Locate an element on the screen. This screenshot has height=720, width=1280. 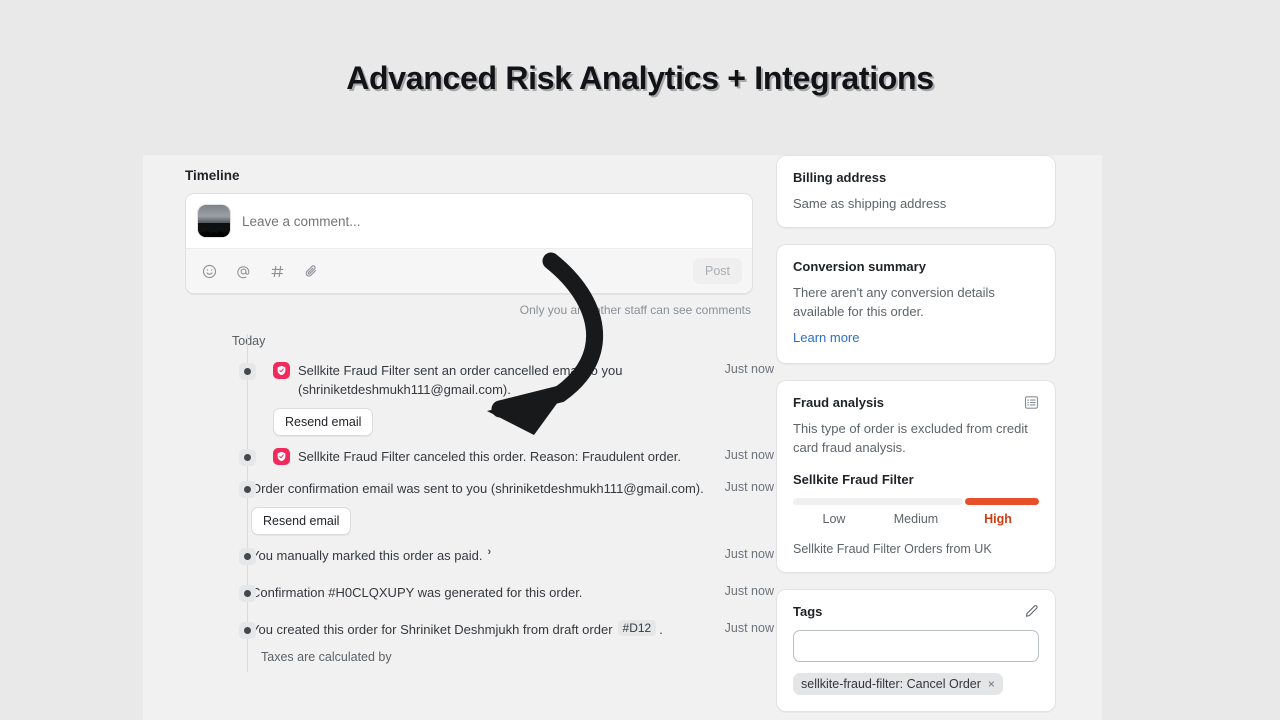
avatar is located at coordinates (214, 221).